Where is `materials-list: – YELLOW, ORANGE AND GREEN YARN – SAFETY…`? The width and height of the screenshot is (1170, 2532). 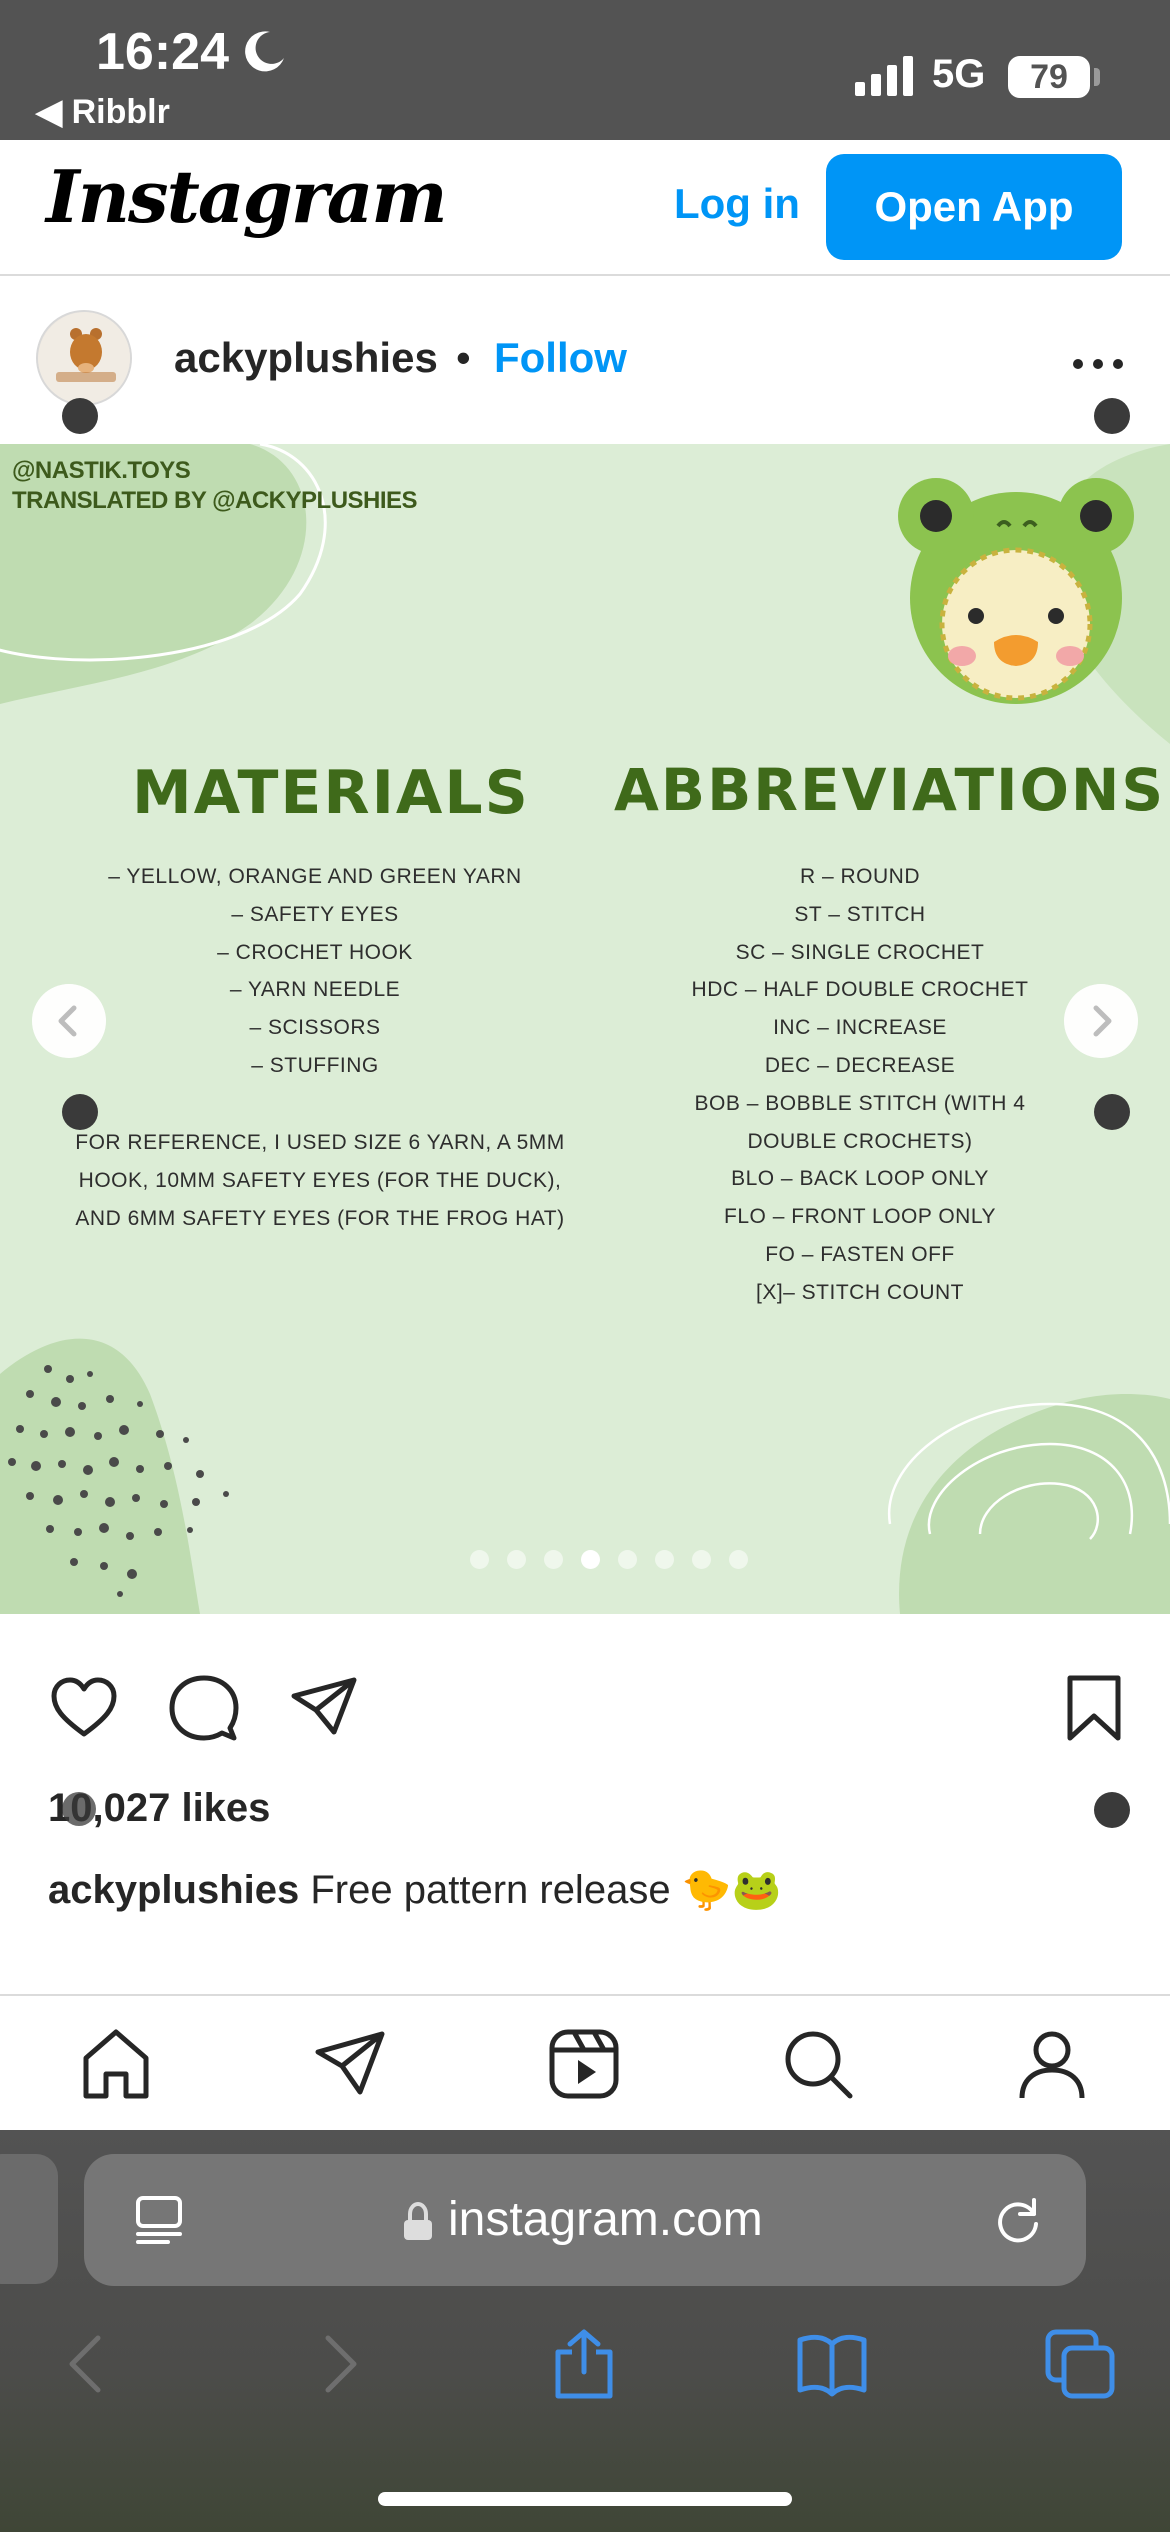
materials-list: – YELLOW, ORANGE AND GREEN YARN – SAFETY… is located at coordinates (315, 971).